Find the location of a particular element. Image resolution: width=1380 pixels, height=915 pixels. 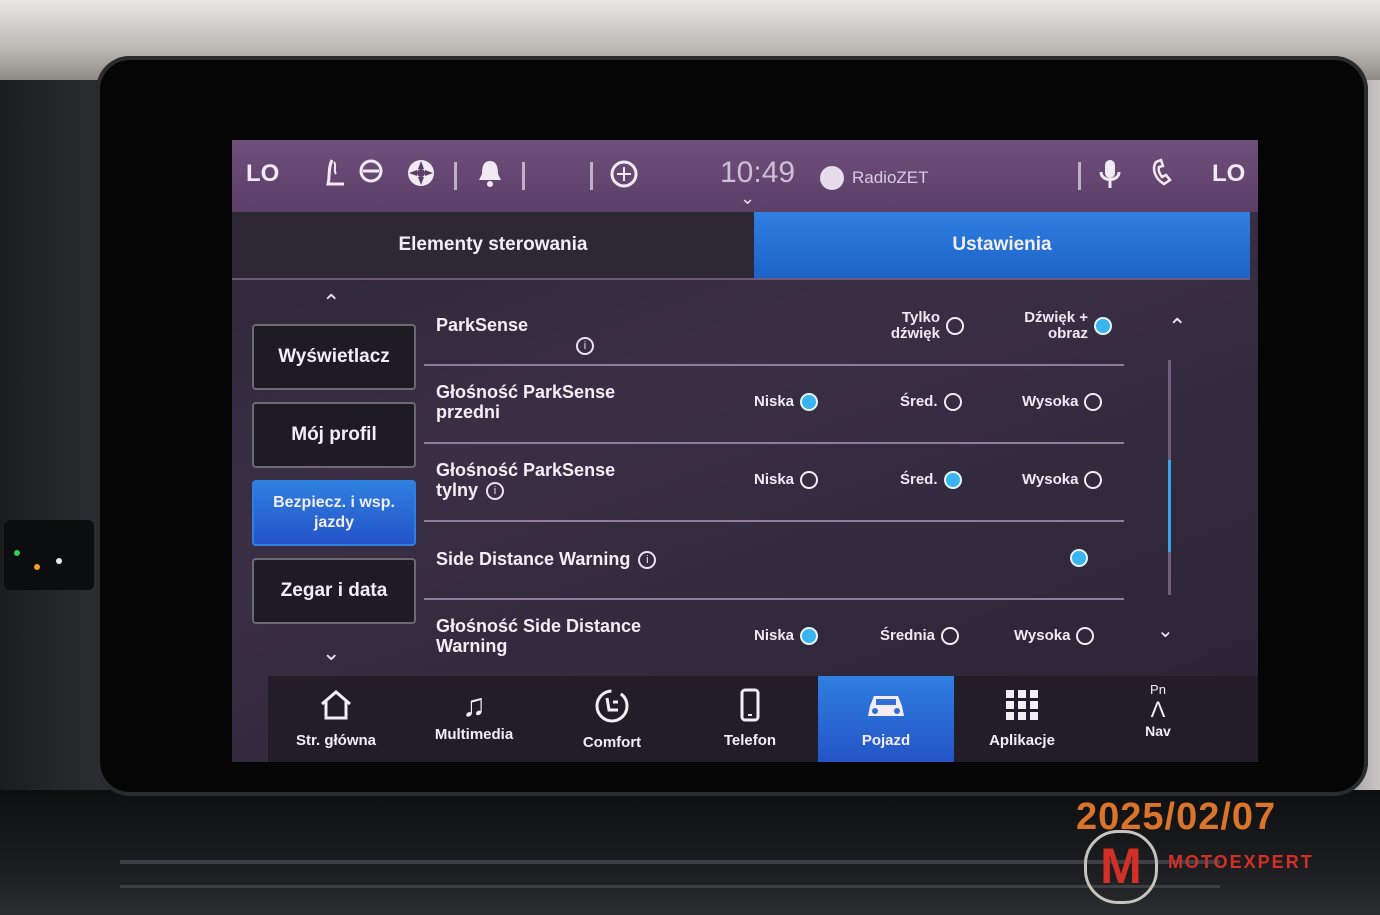

side-distance-toggle is located at coordinates (1076, 558).